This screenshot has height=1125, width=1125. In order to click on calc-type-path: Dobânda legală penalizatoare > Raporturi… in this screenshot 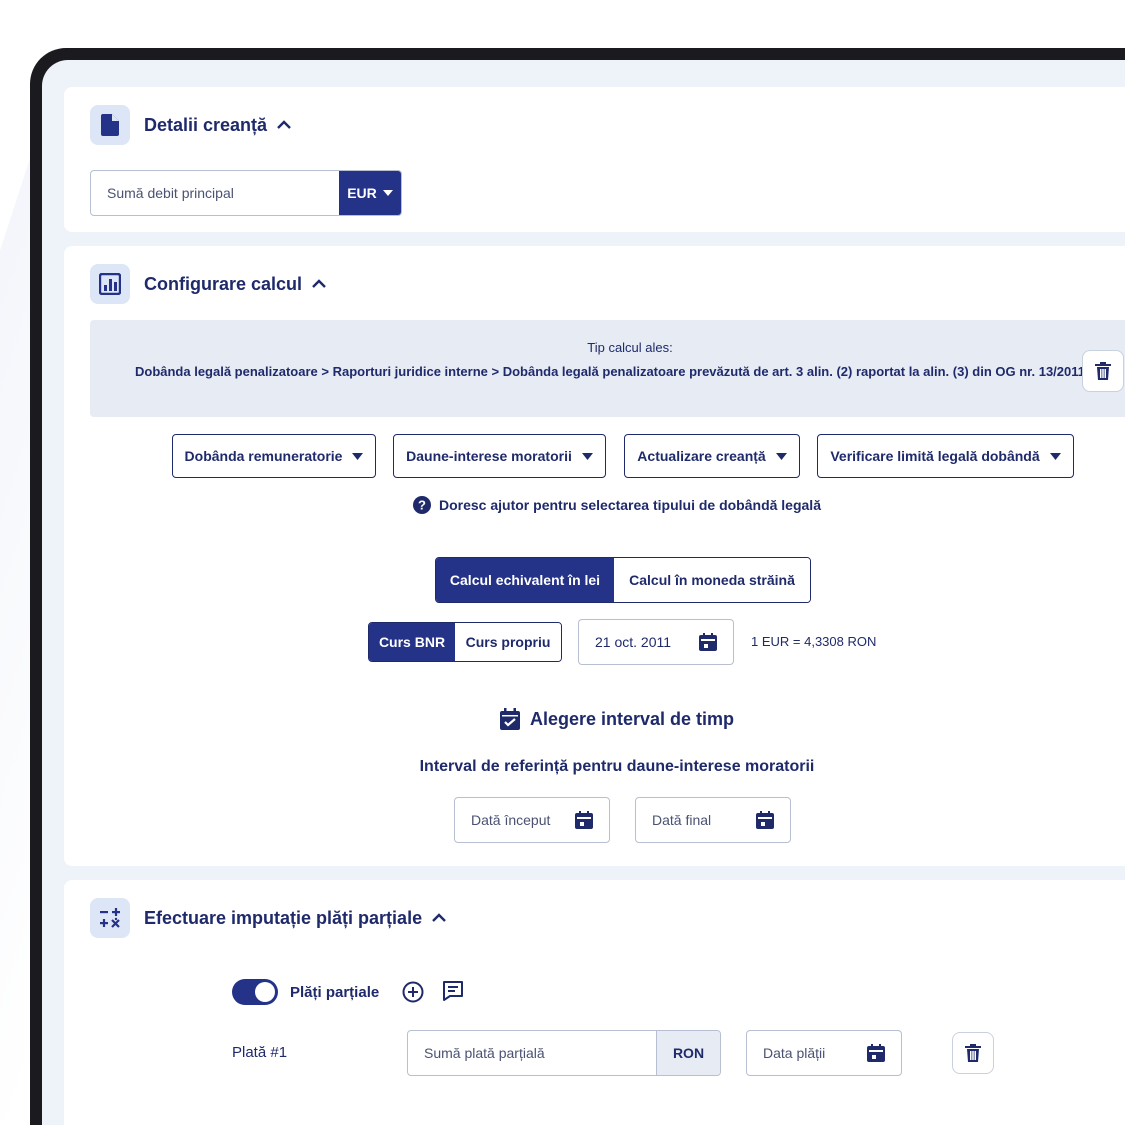, I will do `click(609, 371)`.